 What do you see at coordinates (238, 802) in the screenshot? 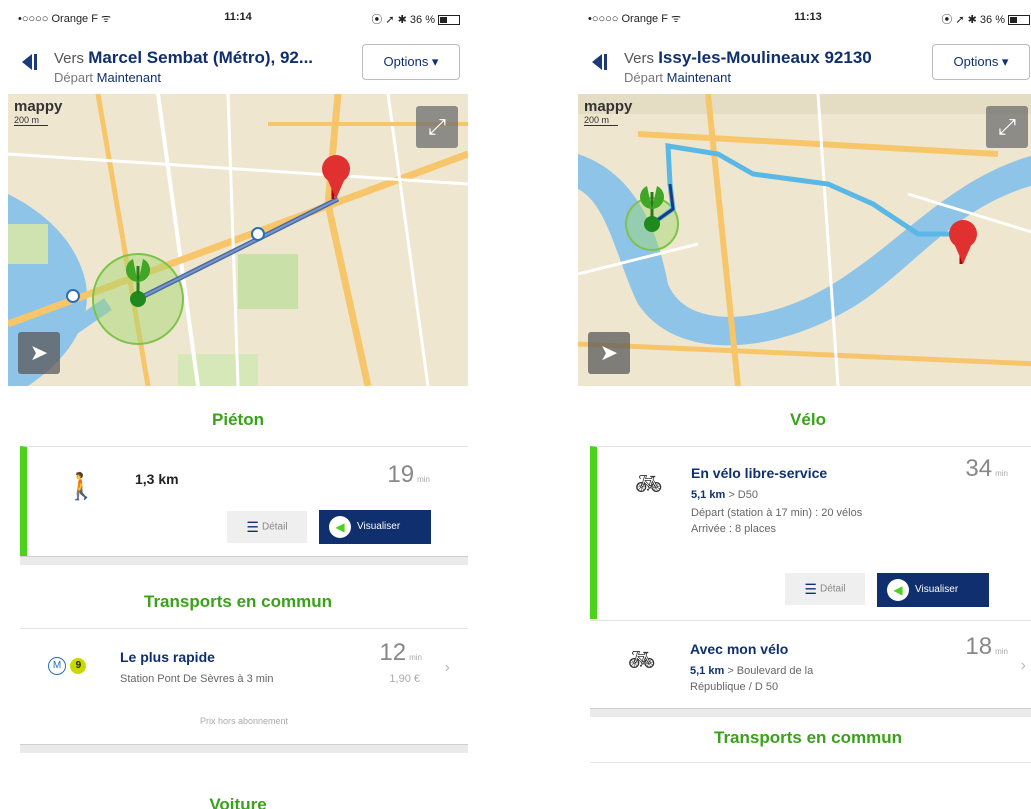
I see `section-title-voiture: Voiture` at bounding box center [238, 802].